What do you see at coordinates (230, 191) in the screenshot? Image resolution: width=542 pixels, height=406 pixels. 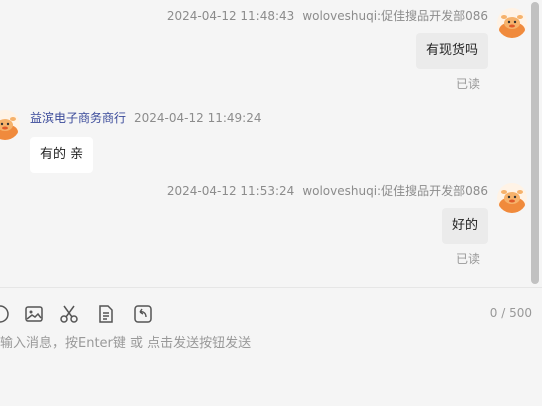 I see `message-time: 2024-04-12 11:53:24` at bounding box center [230, 191].